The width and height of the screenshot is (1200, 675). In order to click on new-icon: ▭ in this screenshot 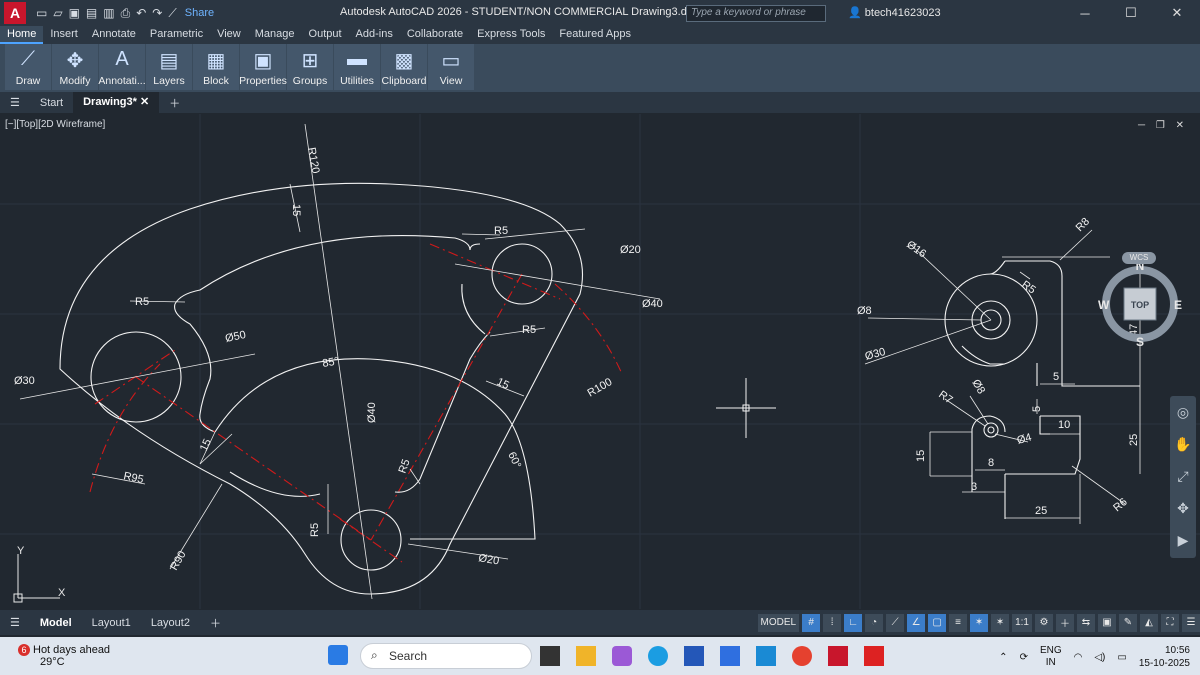, I will do `click(41, 13)`.